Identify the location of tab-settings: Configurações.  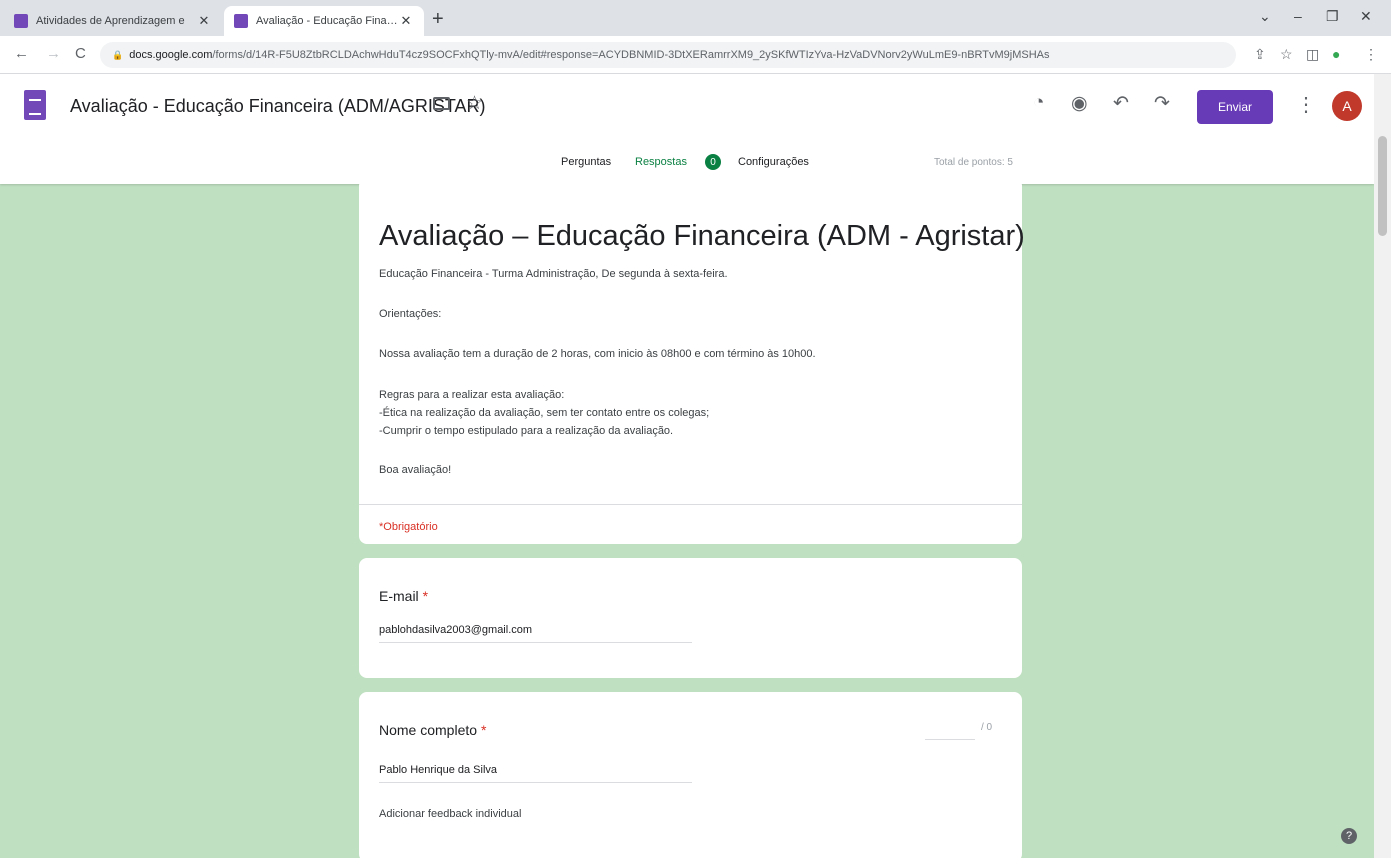
(773, 162).